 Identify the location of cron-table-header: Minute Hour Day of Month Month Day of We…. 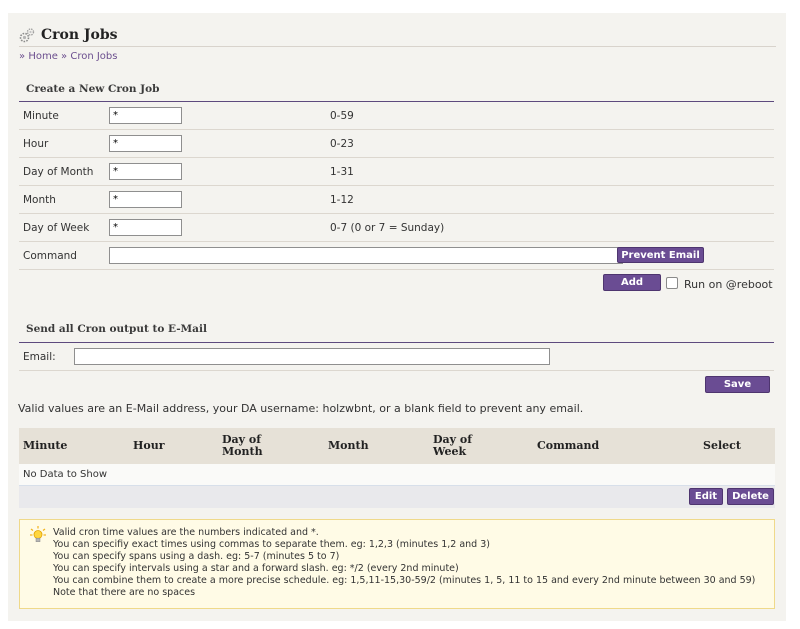
(397, 446).